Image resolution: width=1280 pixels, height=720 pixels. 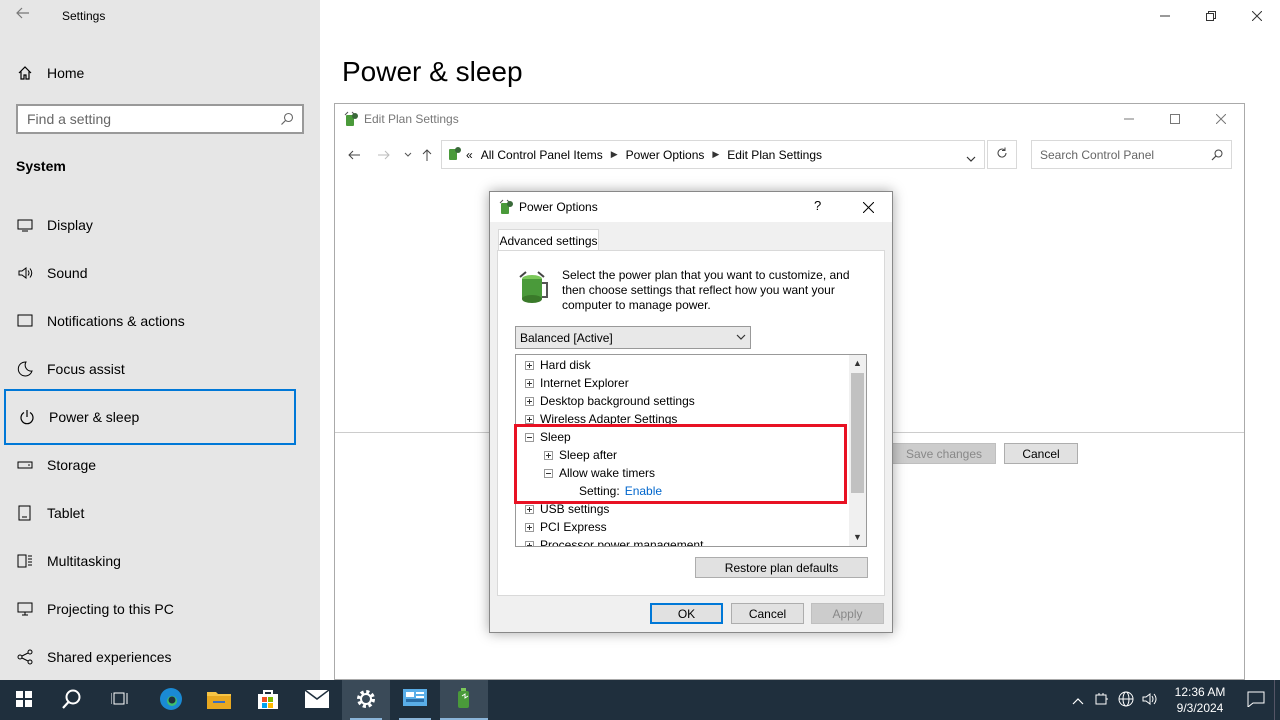 What do you see at coordinates (150, 561) in the screenshot?
I see `sidebar-item-multitasking: Multitasking` at bounding box center [150, 561].